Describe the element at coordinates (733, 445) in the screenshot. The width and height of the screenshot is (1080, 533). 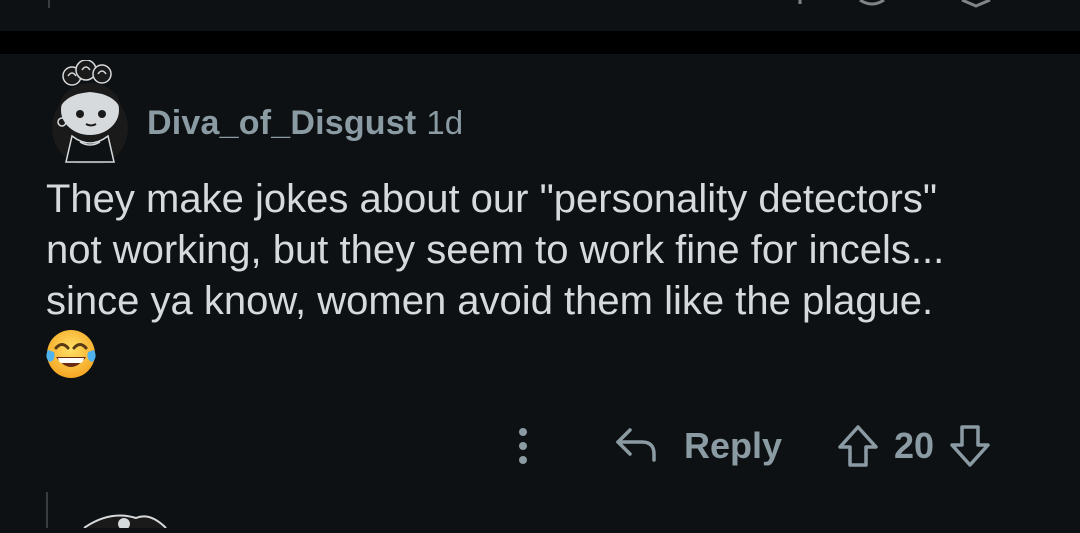
I see `reply-label: Reply` at that location.